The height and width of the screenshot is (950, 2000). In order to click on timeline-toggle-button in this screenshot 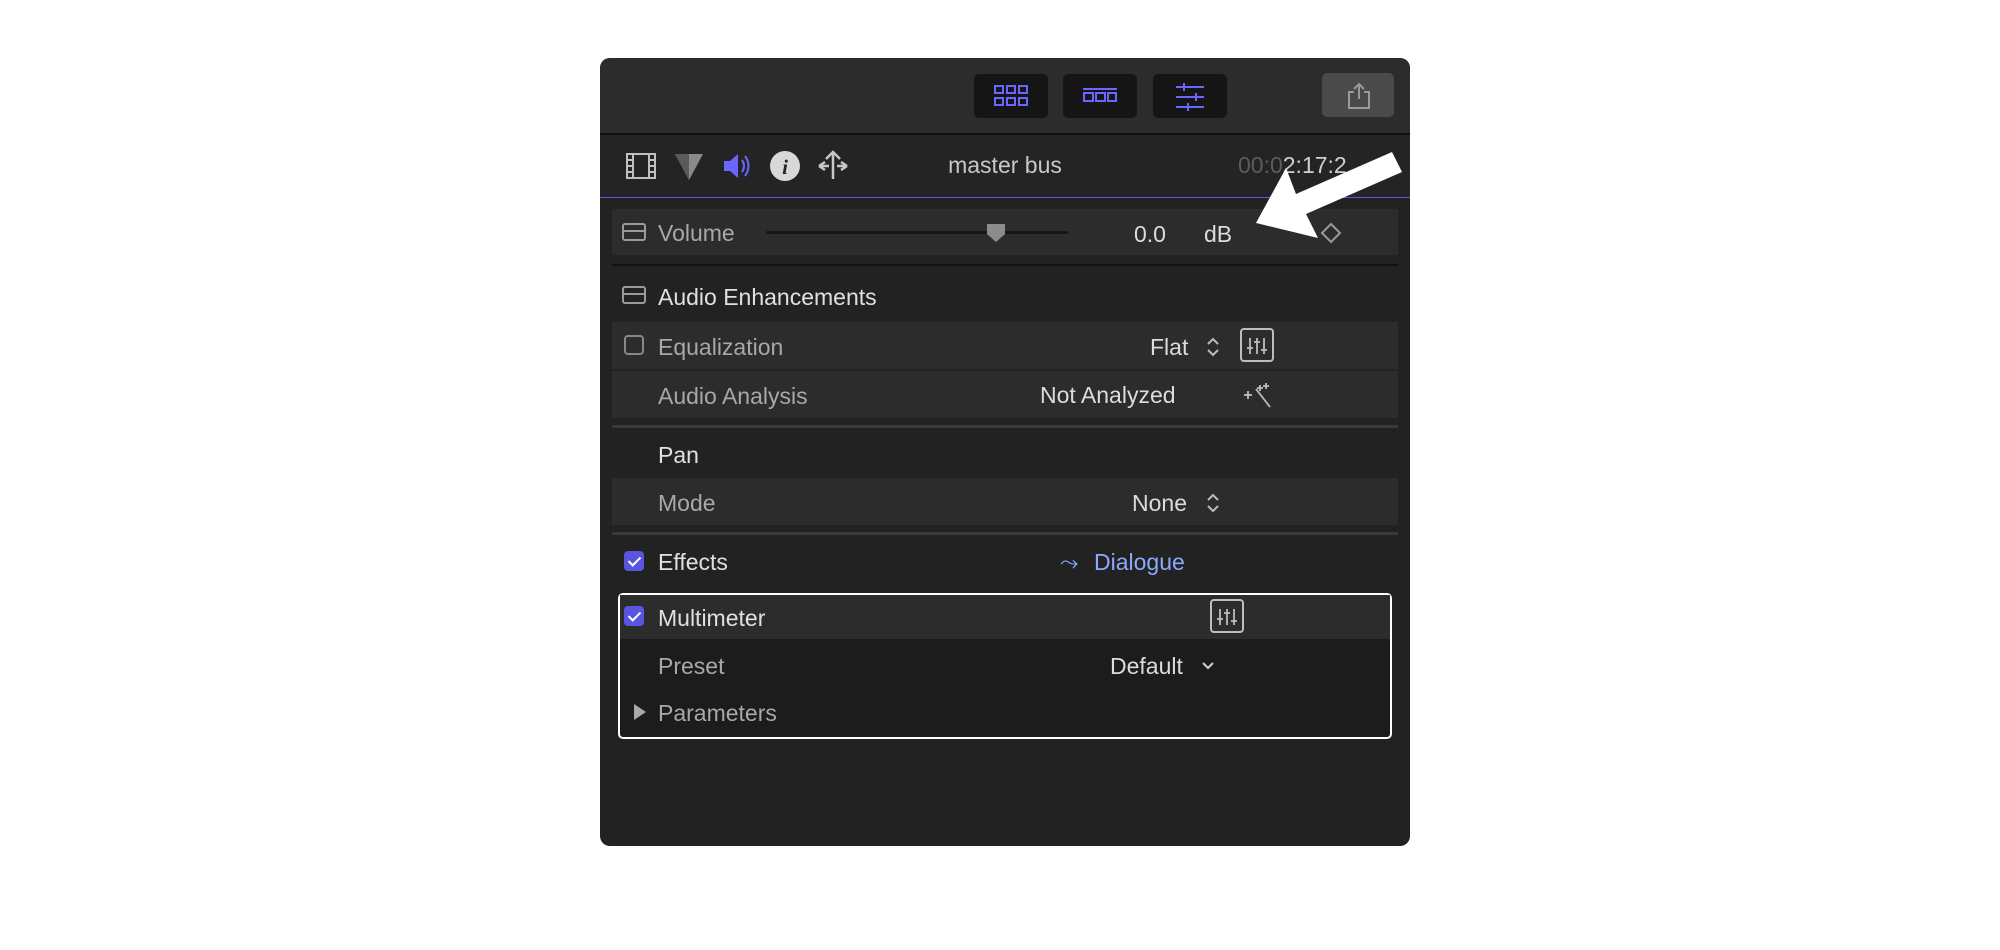, I will do `click(1100, 96)`.